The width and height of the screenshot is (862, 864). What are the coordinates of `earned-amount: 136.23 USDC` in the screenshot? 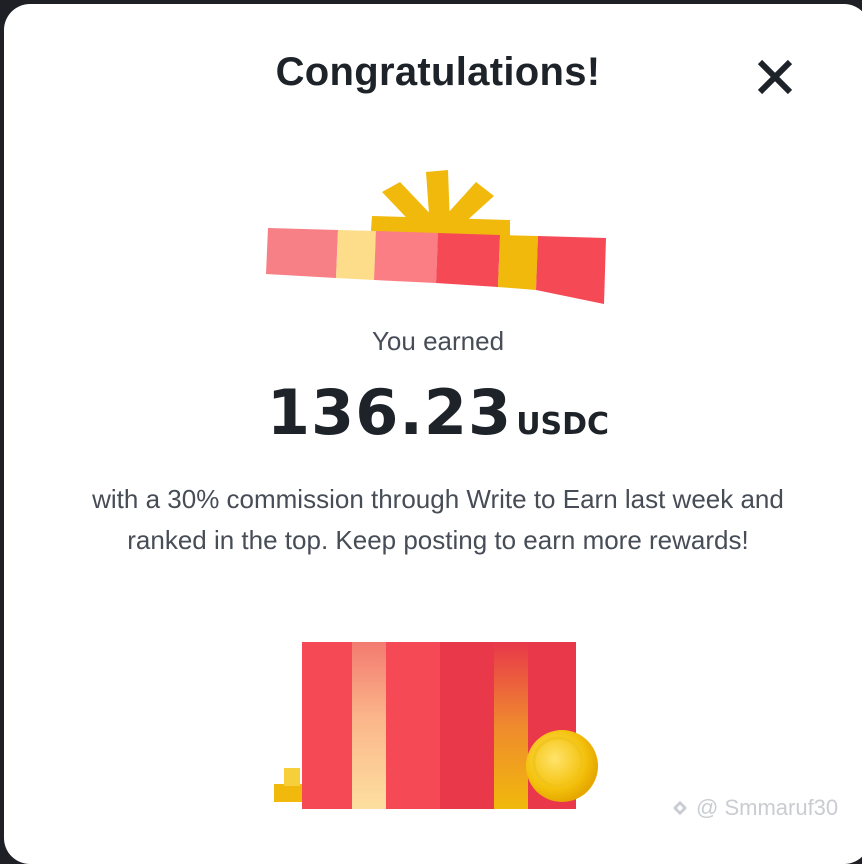 It's located at (433, 412).